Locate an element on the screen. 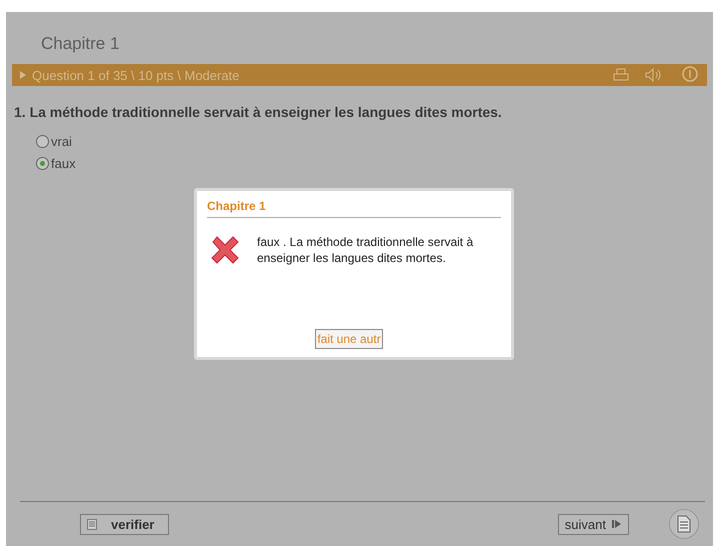 This screenshot has width=719, height=546. option-label: vrai is located at coordinates (61, 141).